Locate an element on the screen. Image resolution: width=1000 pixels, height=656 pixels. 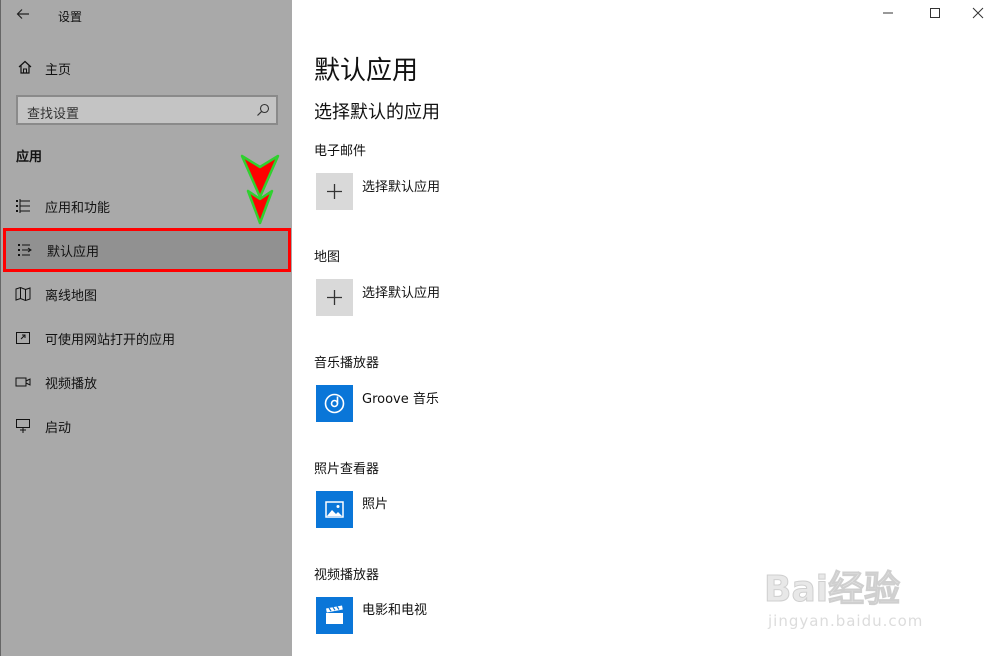
back-button is located at coordinates (23, 16).